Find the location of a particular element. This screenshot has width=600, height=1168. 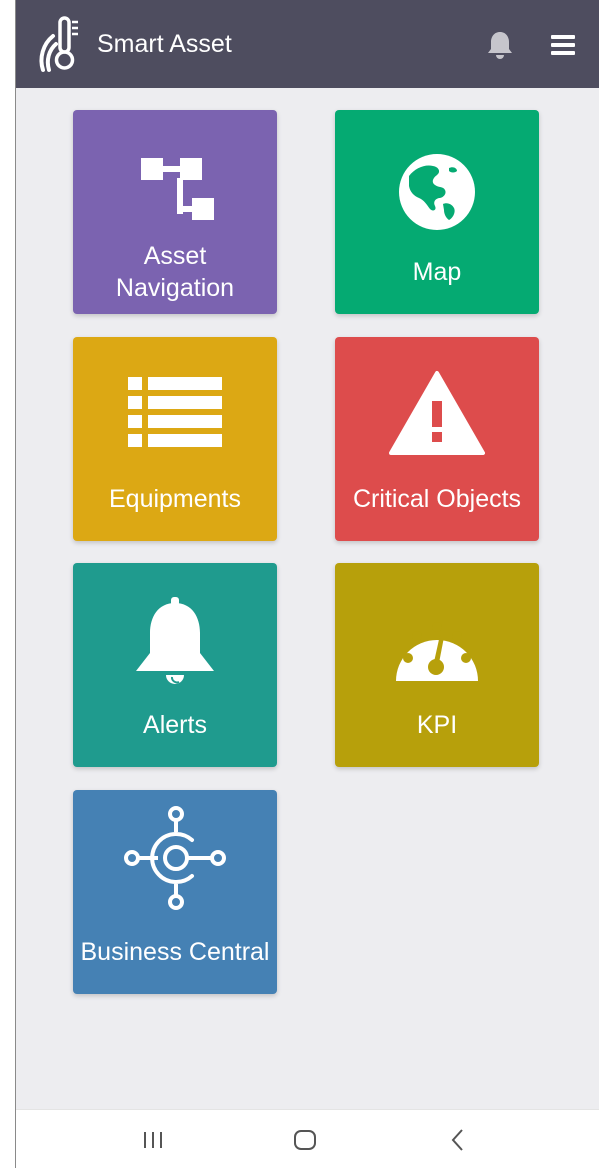

tile-alerts: Alerts is located at coordinates (175, 665).